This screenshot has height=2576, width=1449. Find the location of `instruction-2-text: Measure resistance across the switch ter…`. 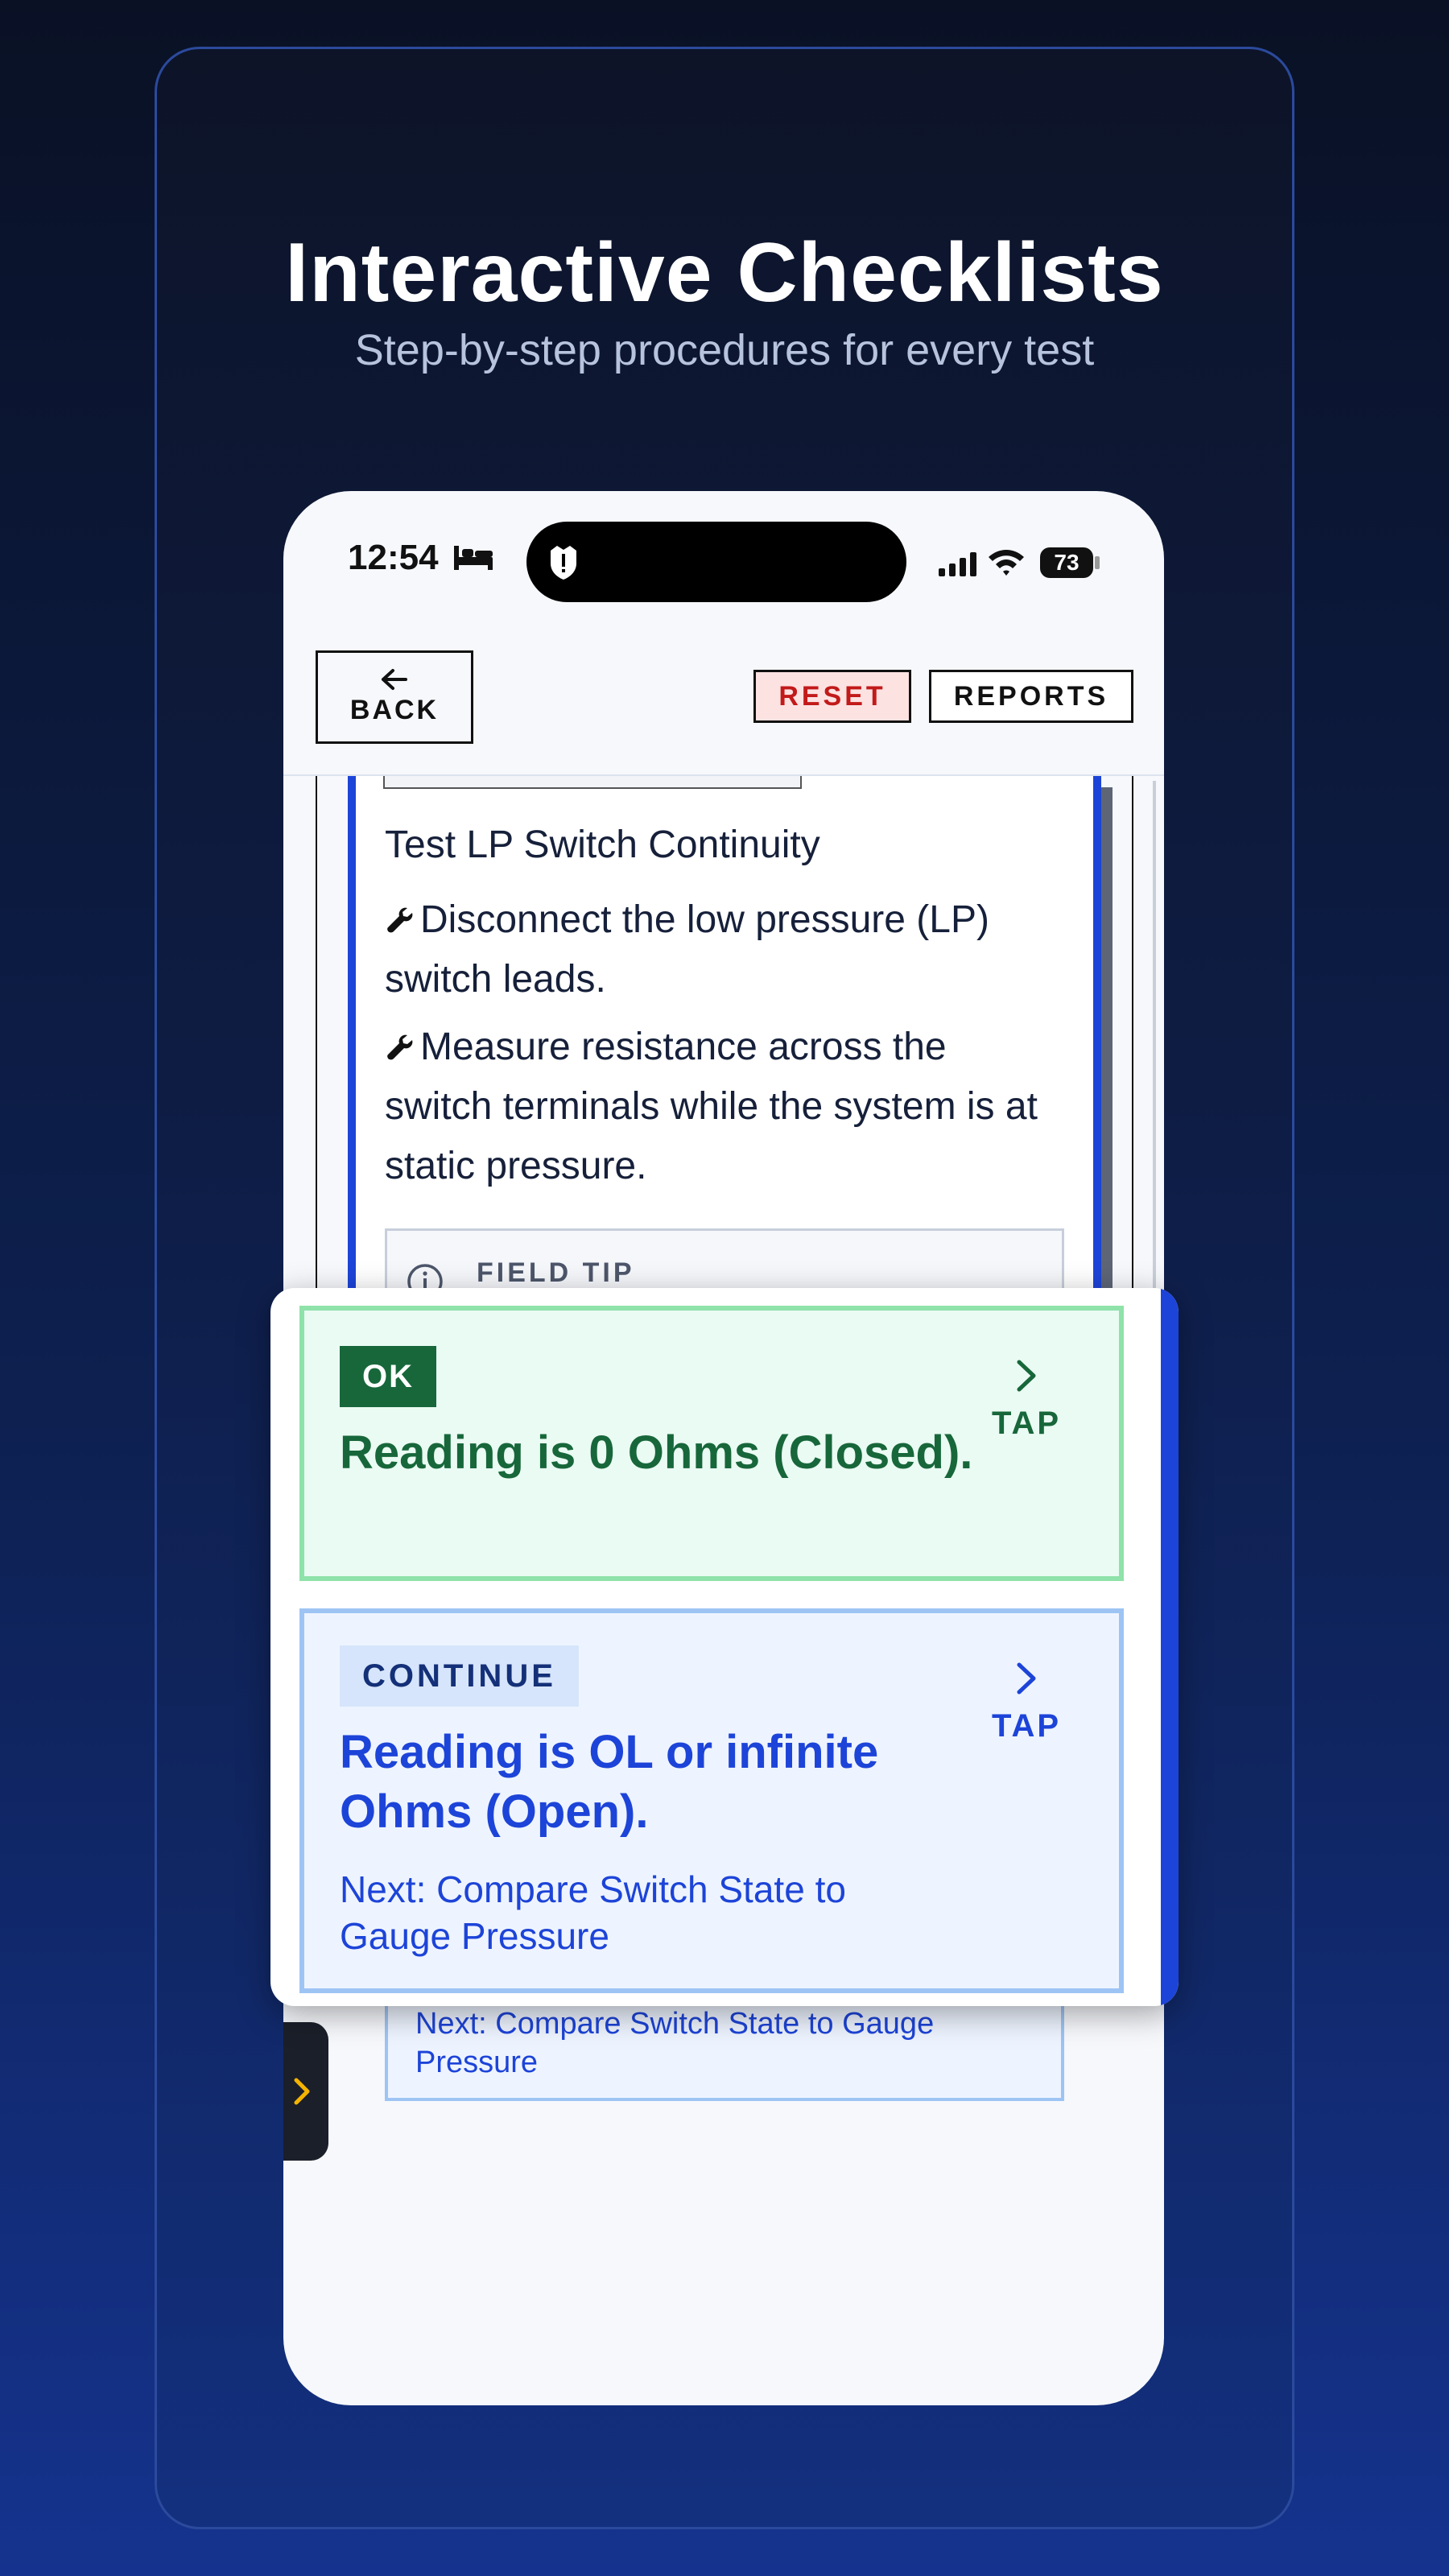

instruction-2-text: Measure resistance across the switch ter… is located at coordinates (711, 1106).